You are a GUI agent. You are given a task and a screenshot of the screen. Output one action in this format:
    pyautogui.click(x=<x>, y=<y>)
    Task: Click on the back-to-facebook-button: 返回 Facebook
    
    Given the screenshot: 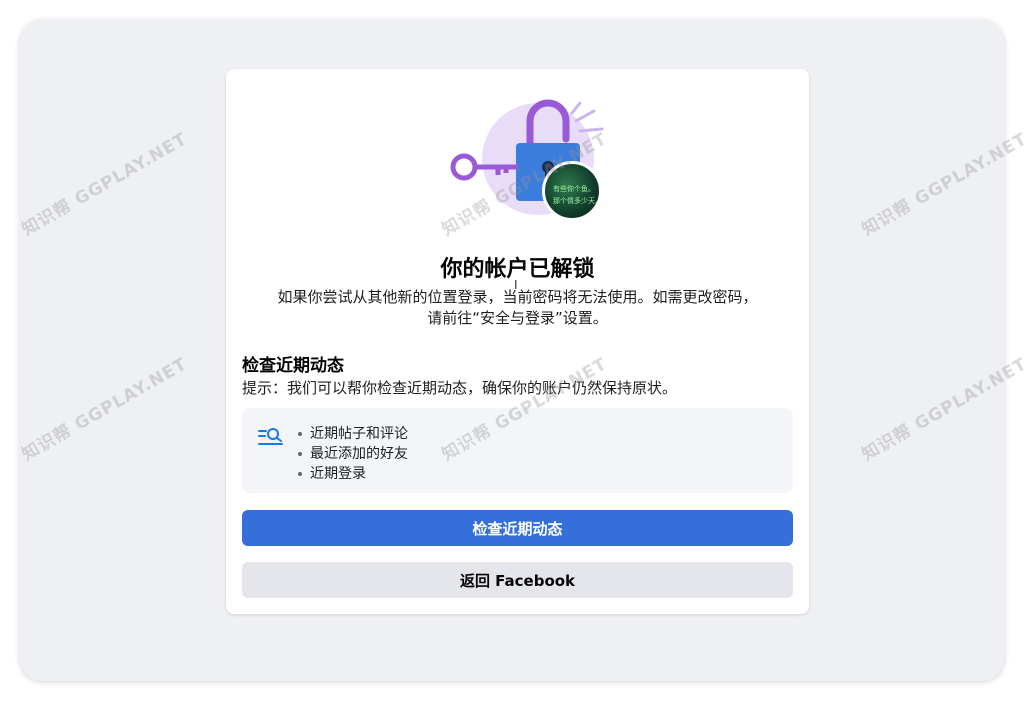 What is the action you would take?
    pyautogui.click(x=517, y=580)
    